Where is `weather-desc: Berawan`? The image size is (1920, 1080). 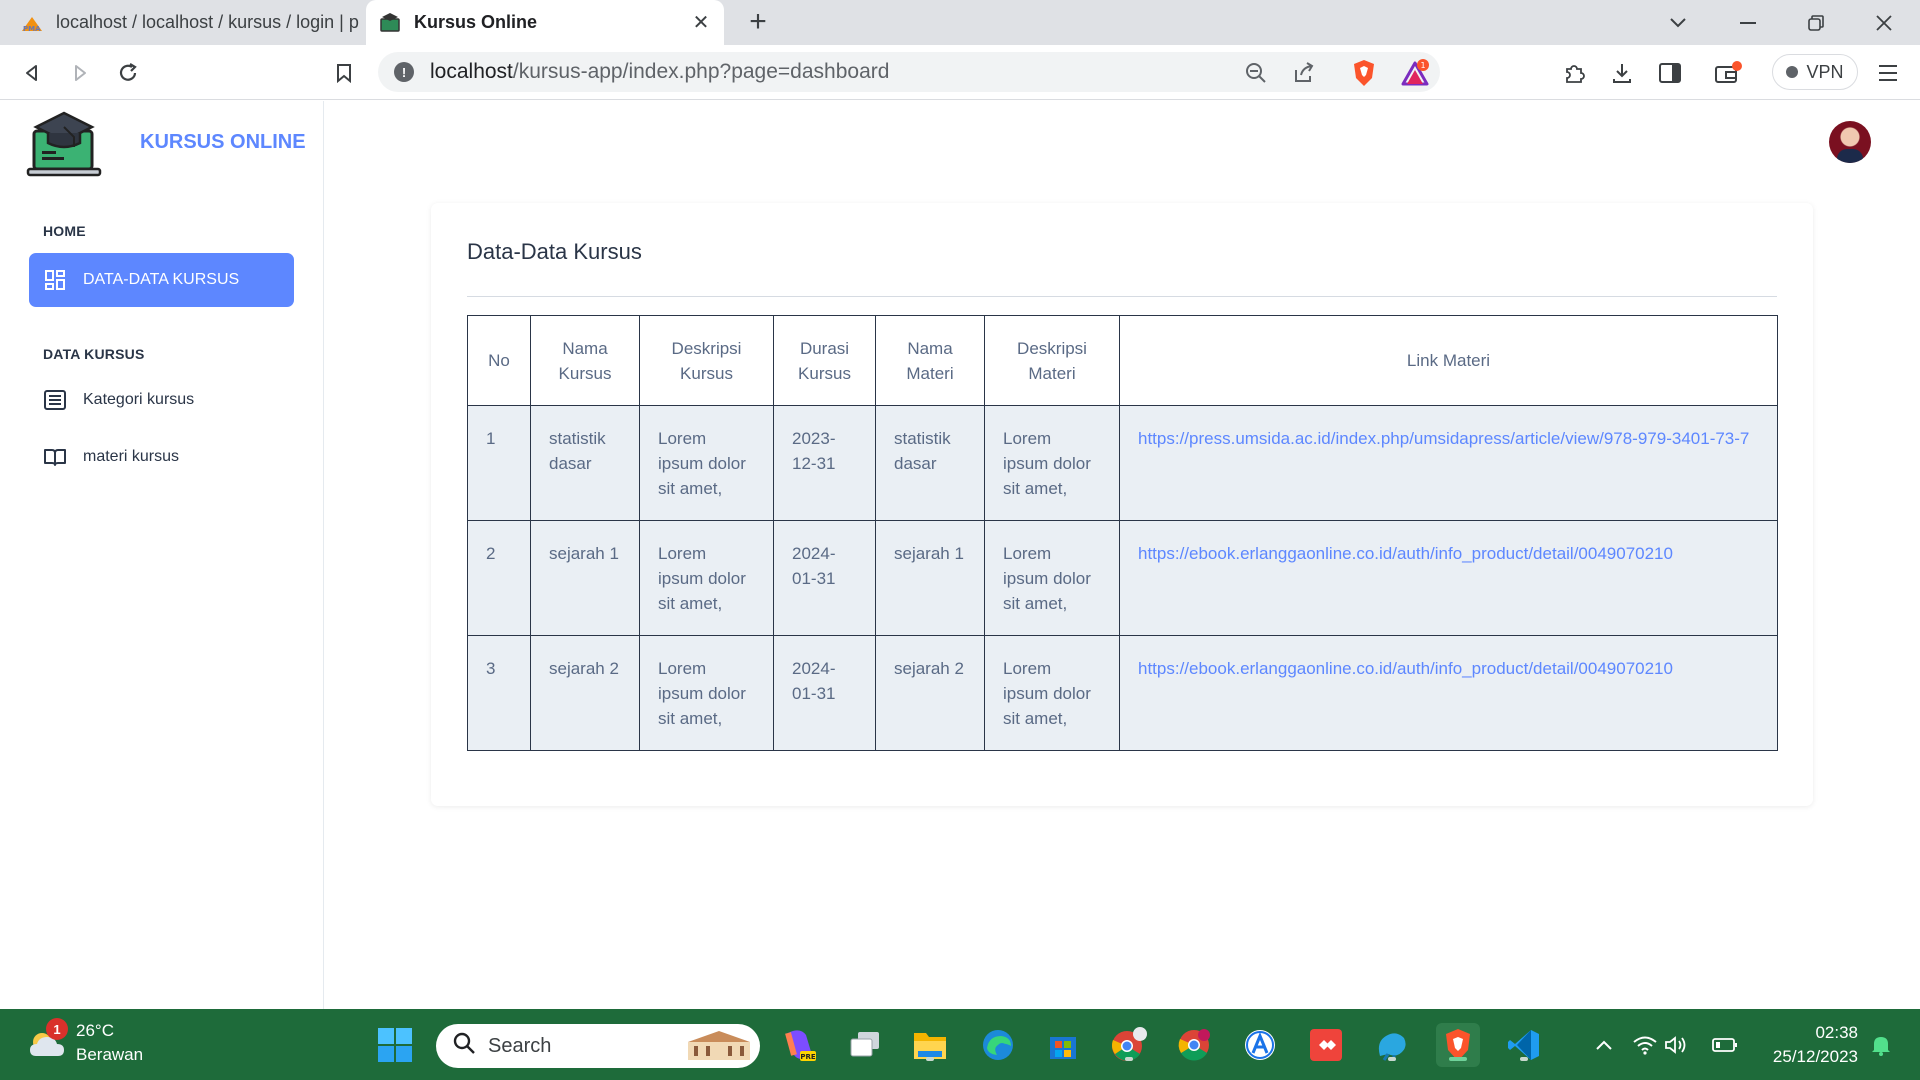 weather-desc: Berawan is located at coordinates (110, 1054).